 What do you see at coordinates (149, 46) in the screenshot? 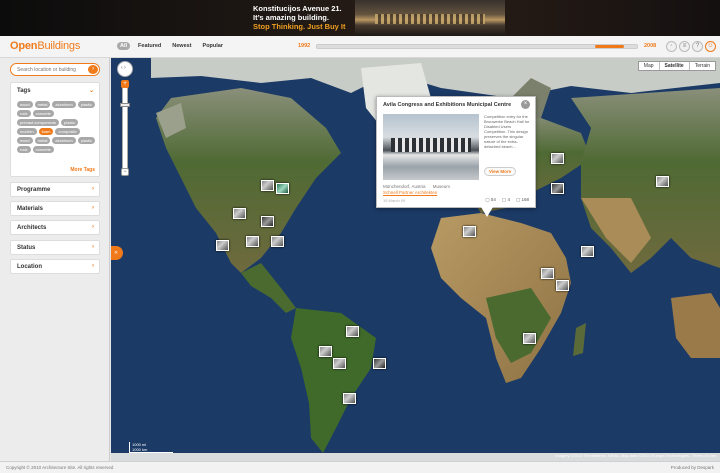
I see `filter-featured: Featured` at bounding box center [149, 46].